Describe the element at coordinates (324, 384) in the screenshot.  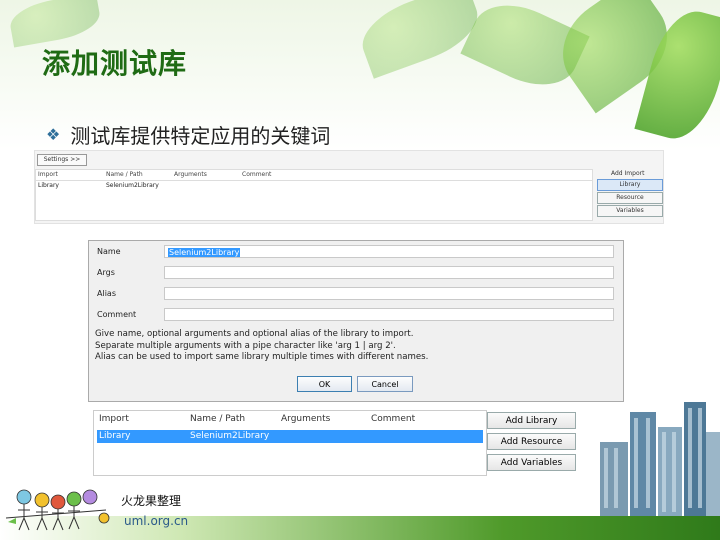
I see `ok-button: OK` at that location.